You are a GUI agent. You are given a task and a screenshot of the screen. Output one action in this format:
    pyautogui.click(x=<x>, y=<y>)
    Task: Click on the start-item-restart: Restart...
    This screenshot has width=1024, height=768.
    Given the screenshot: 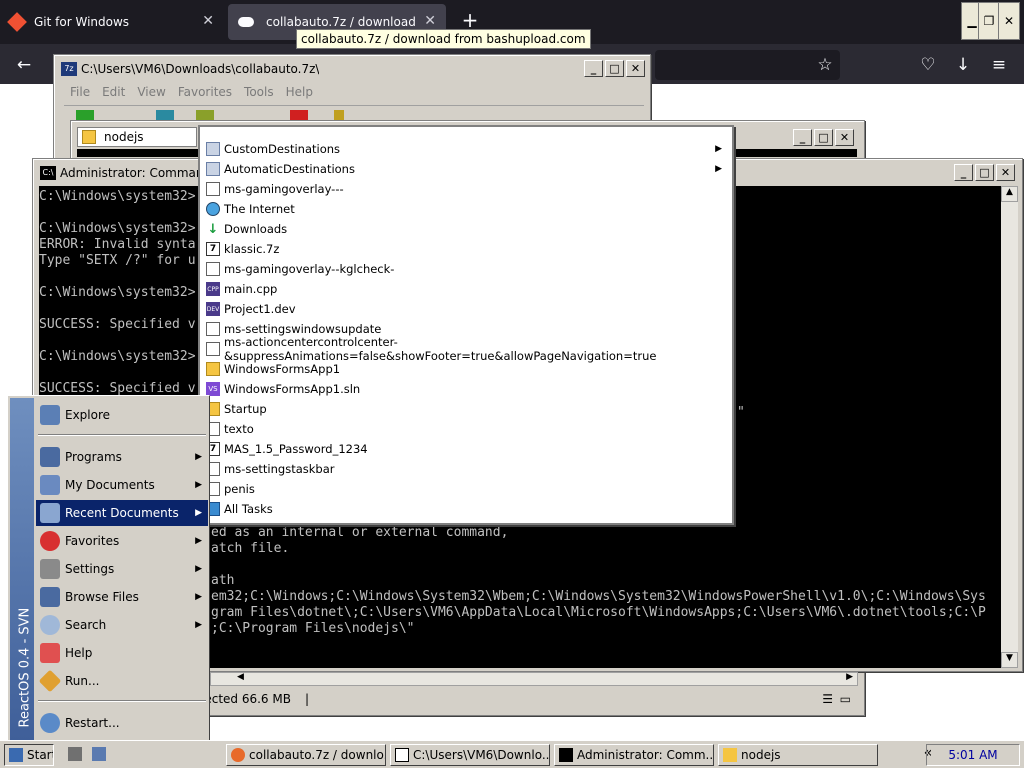 What is the action you would take?
    pyautogui.click(x=122, y=723)
    